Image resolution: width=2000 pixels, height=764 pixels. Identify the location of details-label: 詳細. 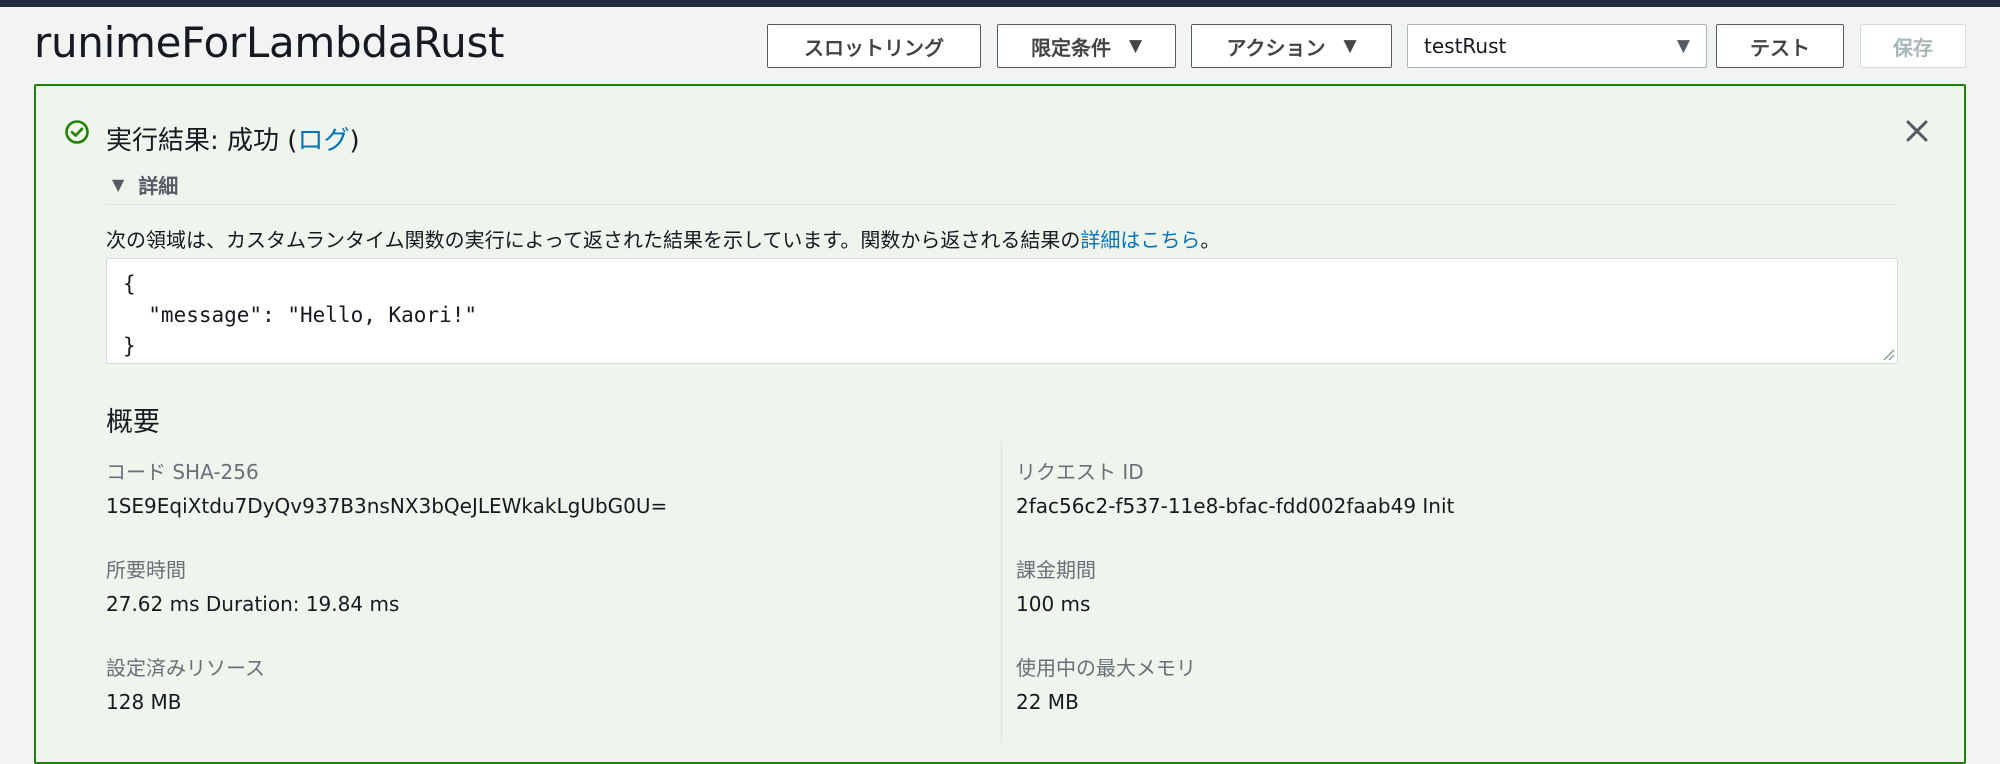
(158, 186).